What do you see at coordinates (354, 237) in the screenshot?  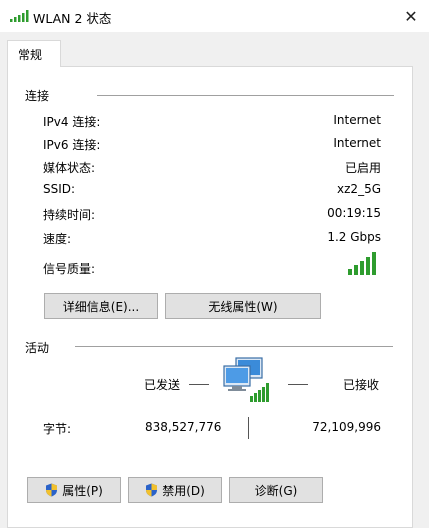 I see `speed-value: 1.2 Gbps` at bounding box center [354, 237].